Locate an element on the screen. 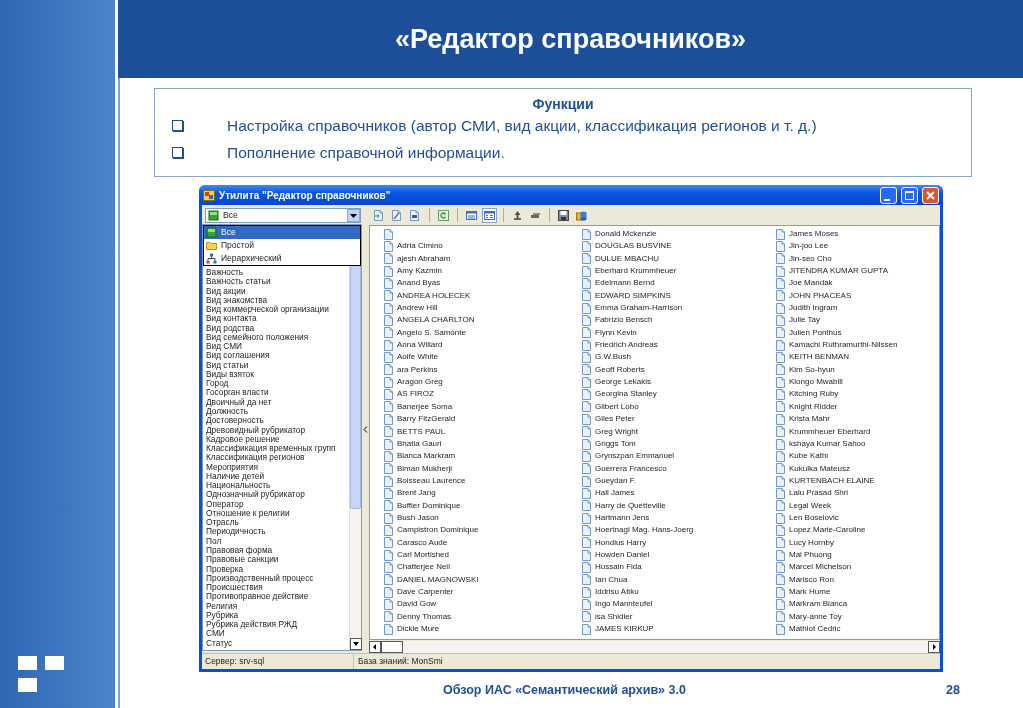 The width and height of the screenshot is (1023, 708). record-name: Emma Graham-Harrison is located at coordinates (639, 308).